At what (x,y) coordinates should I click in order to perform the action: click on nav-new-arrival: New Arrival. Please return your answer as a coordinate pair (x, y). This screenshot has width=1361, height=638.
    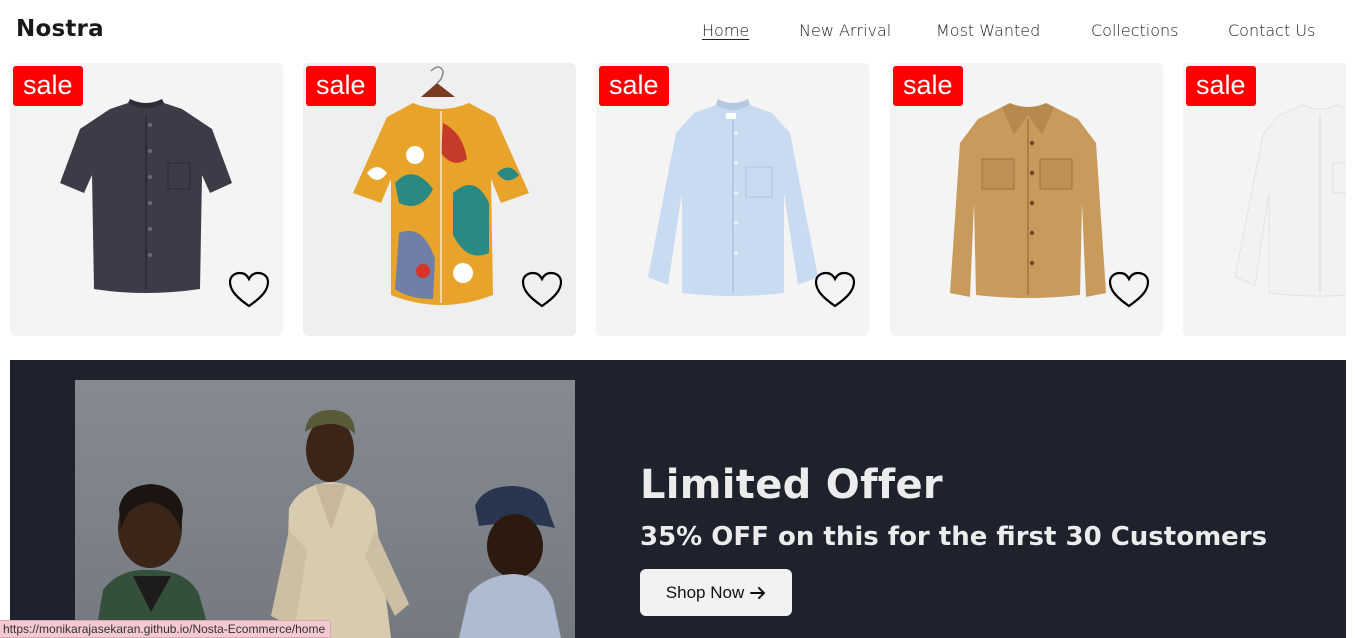
    Looking at the image, I should click on (845, 30).